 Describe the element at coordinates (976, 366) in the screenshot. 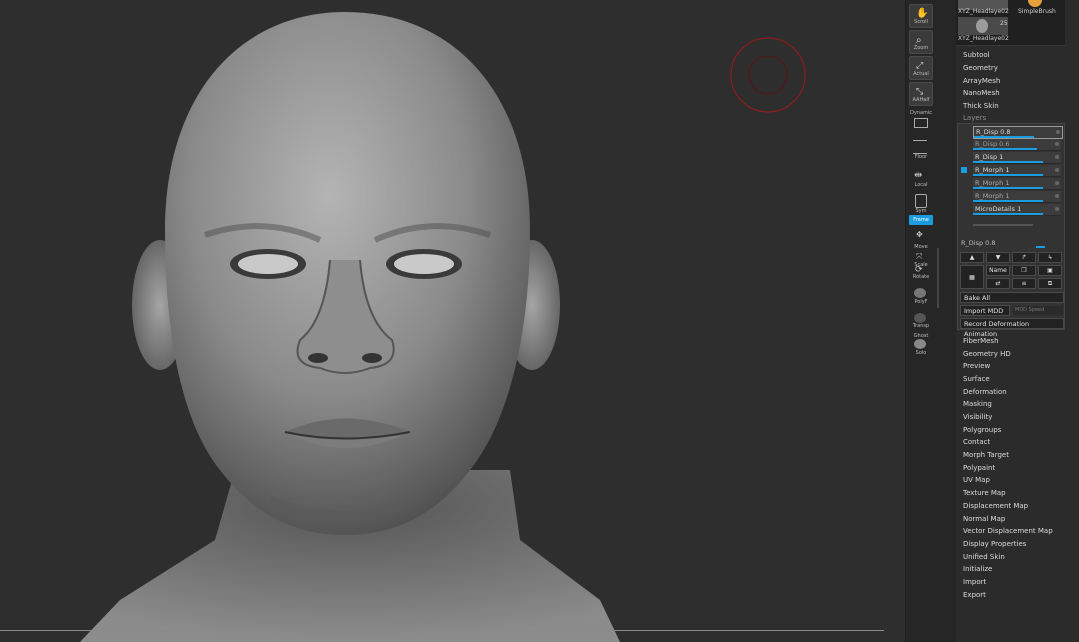

I see `menu-preview: Preview` at that location.